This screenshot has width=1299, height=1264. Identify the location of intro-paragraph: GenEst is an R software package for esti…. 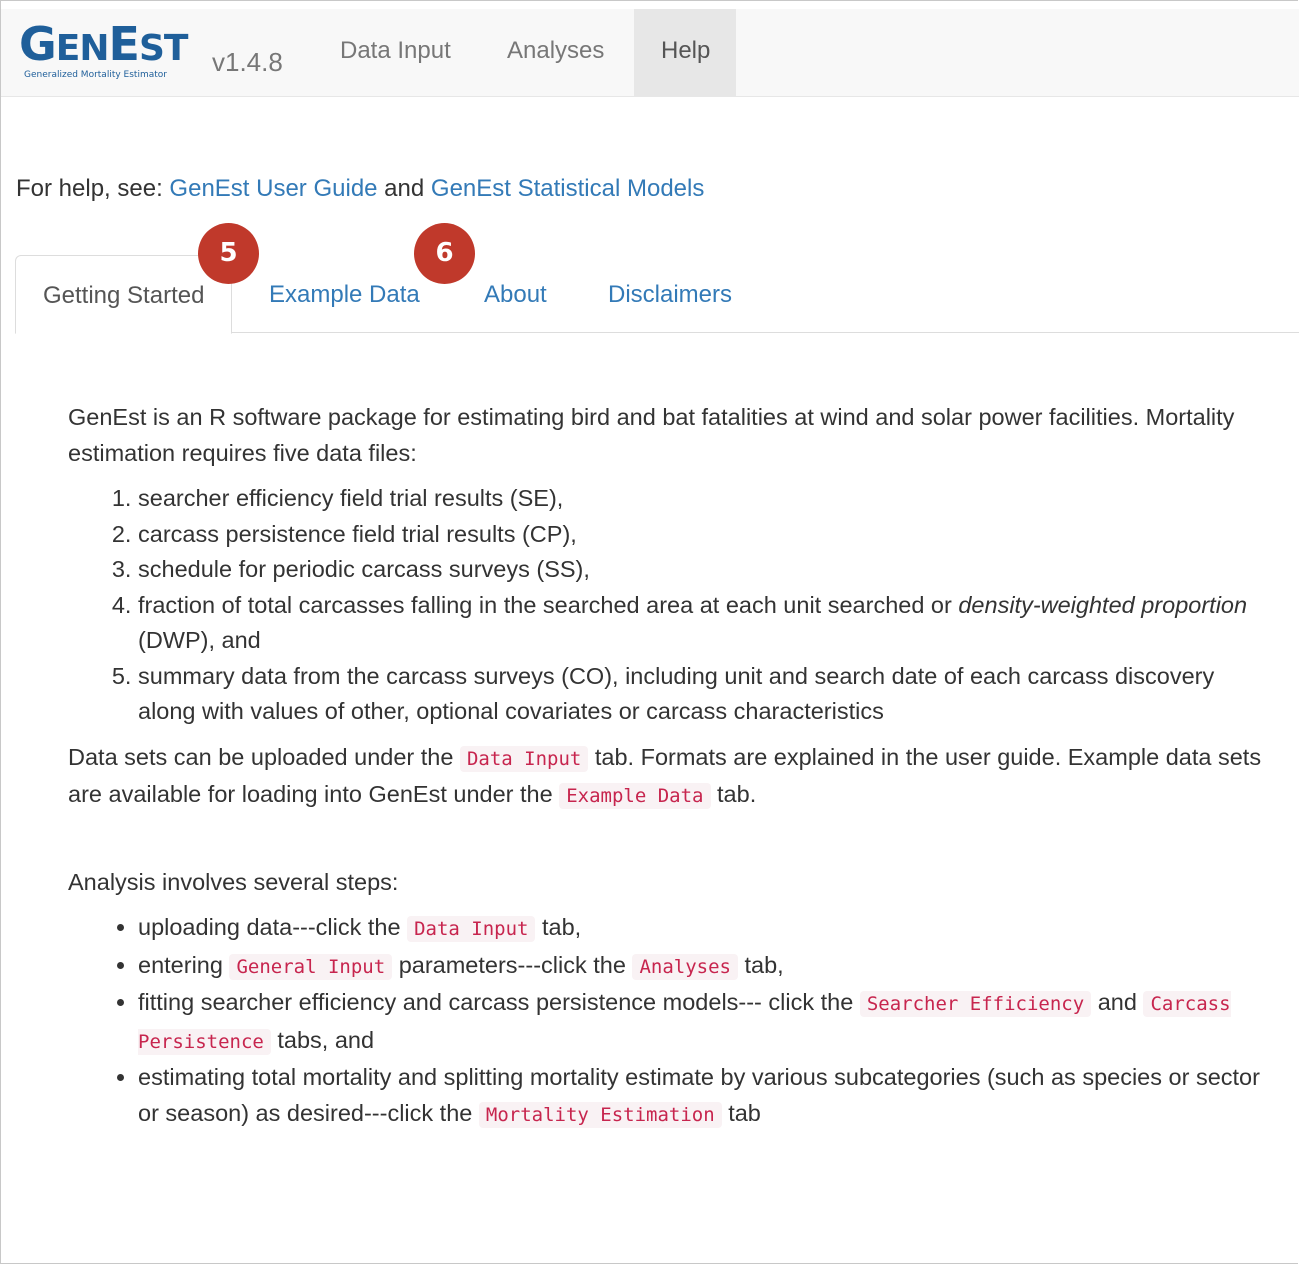
(651, 435).